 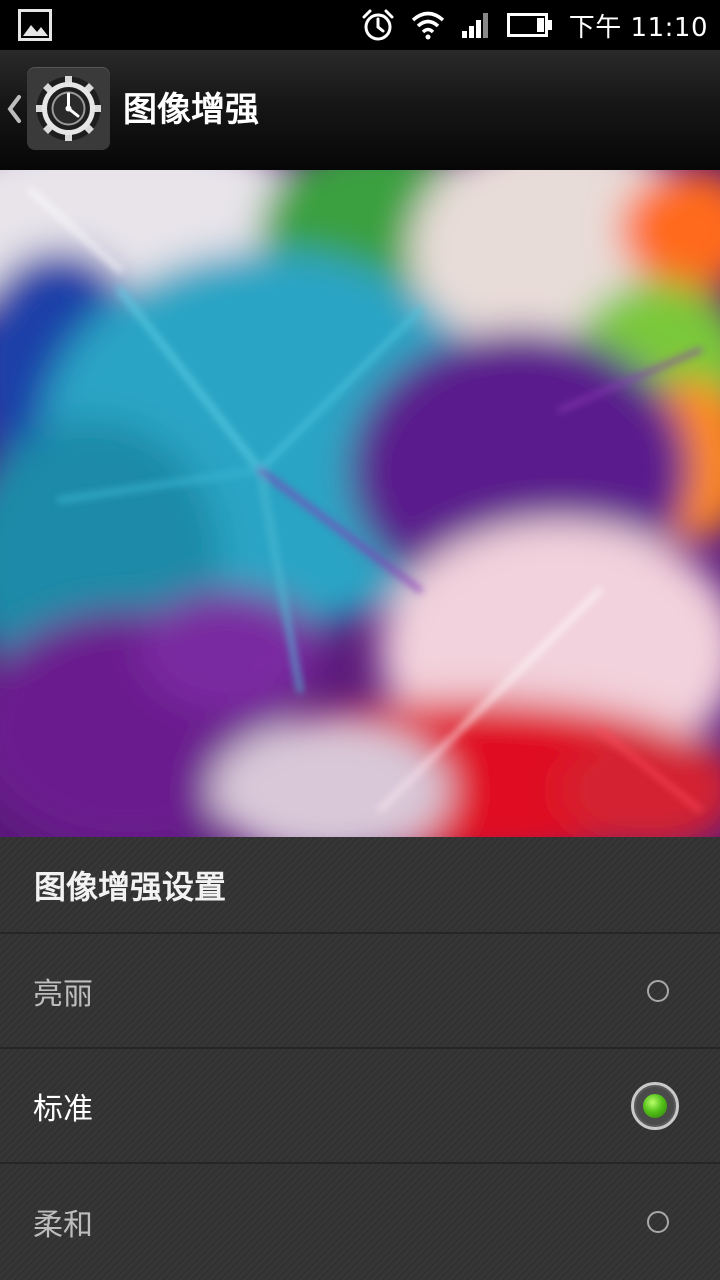 What do you see at coordinates (63, 1109) in the screenshot?
I see `option-label: 标准` at bounding box center [63, 1109].